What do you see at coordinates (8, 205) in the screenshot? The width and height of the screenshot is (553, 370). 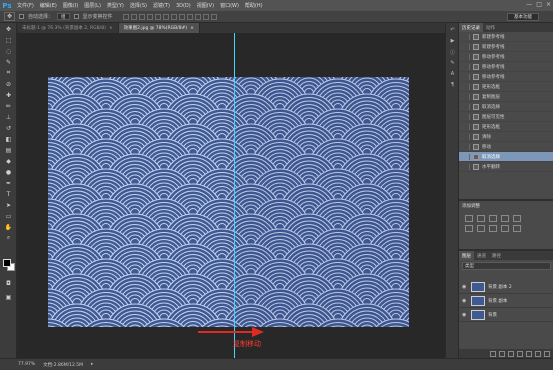 I see `path-select-tool-icon: ➤` at bounding box center [8, 205].